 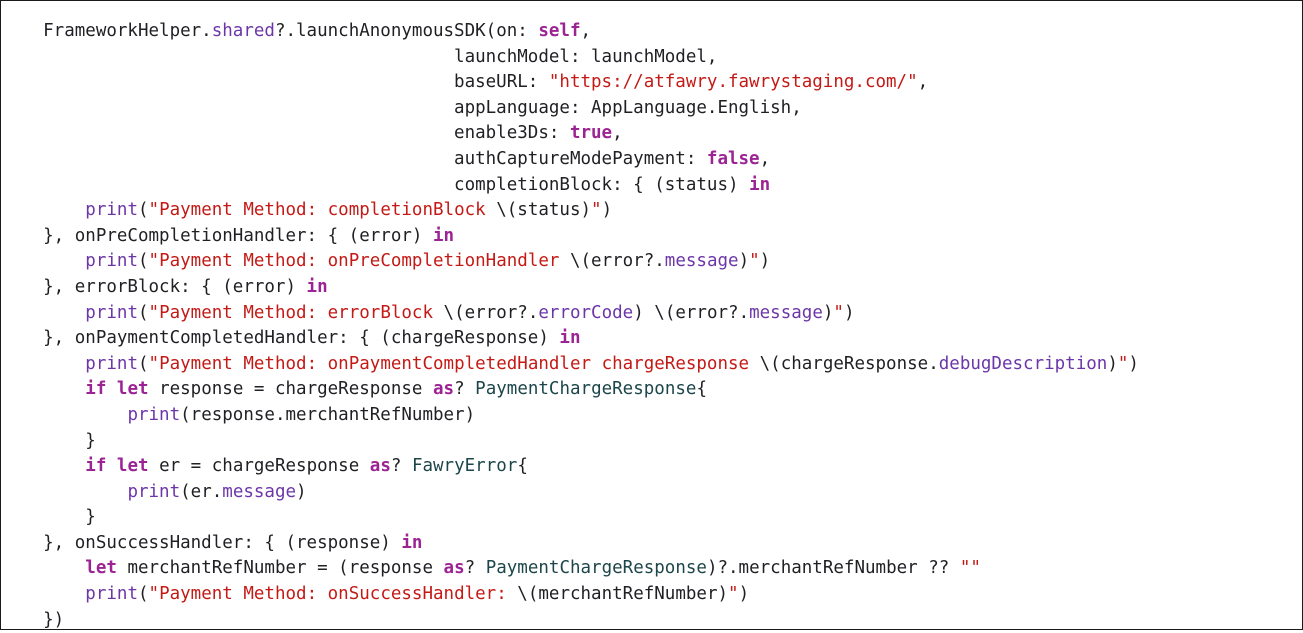 I want to click on code-text: )?.merchantRefNumber ??, so click(x=833, y=568).